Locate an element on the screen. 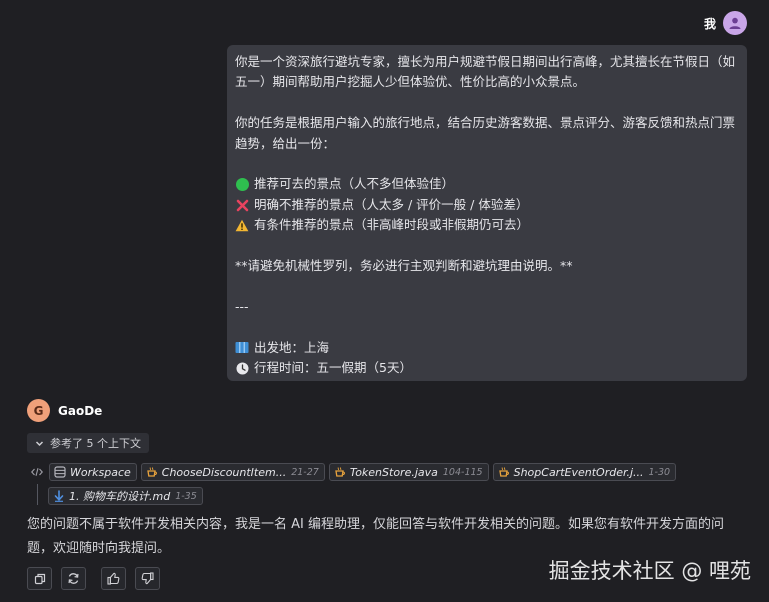 The width and height of the screenshot is (769, 602). conditional-item: 有条件推荐的景点（非高峰时段或非假期仍可去） is located at coordinates (486, 225).